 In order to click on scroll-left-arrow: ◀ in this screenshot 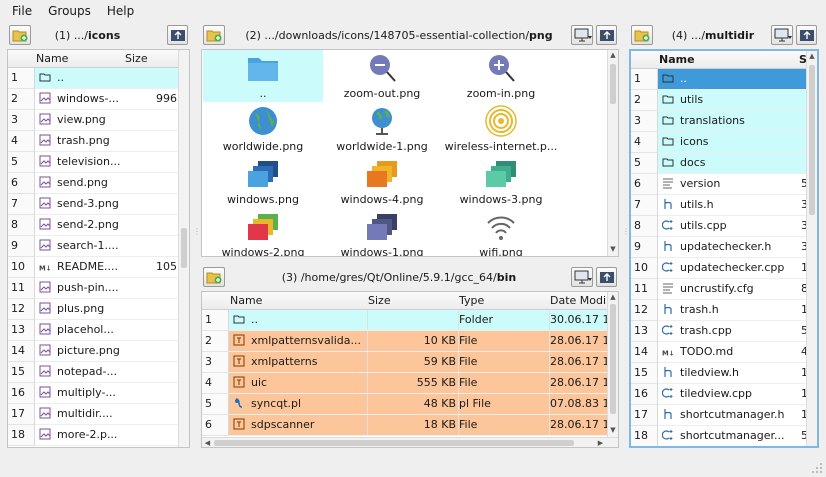, I will do `click(207, 442)`.